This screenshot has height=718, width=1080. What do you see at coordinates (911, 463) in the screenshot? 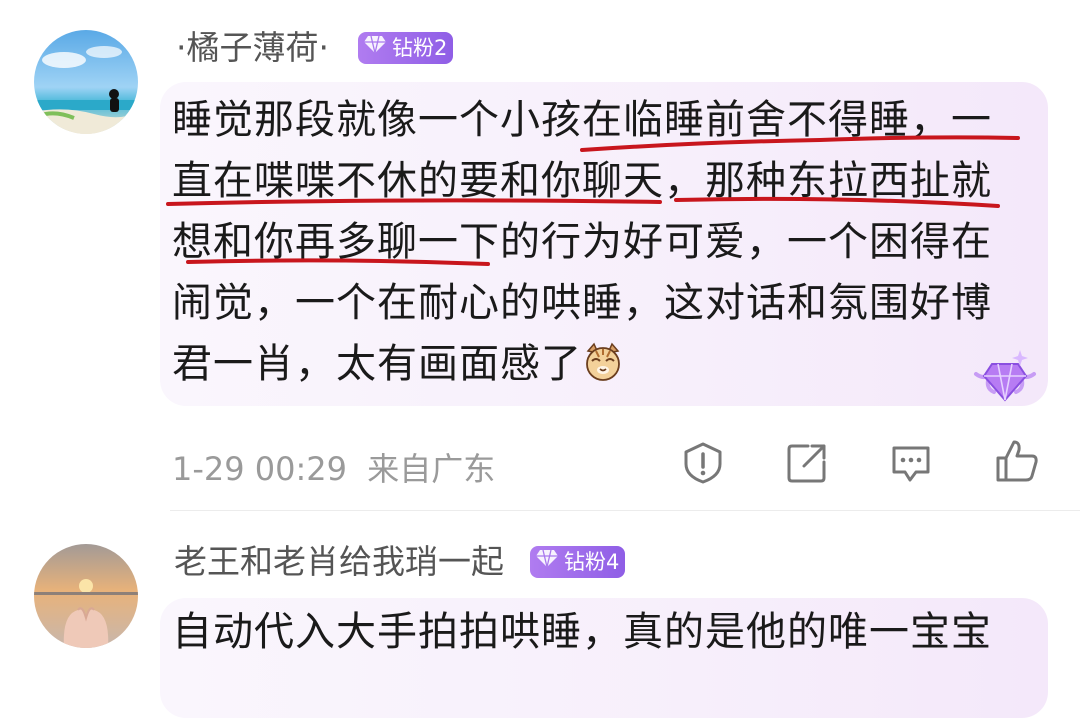
I see `comment-icon` at bounding box center [911, 463].